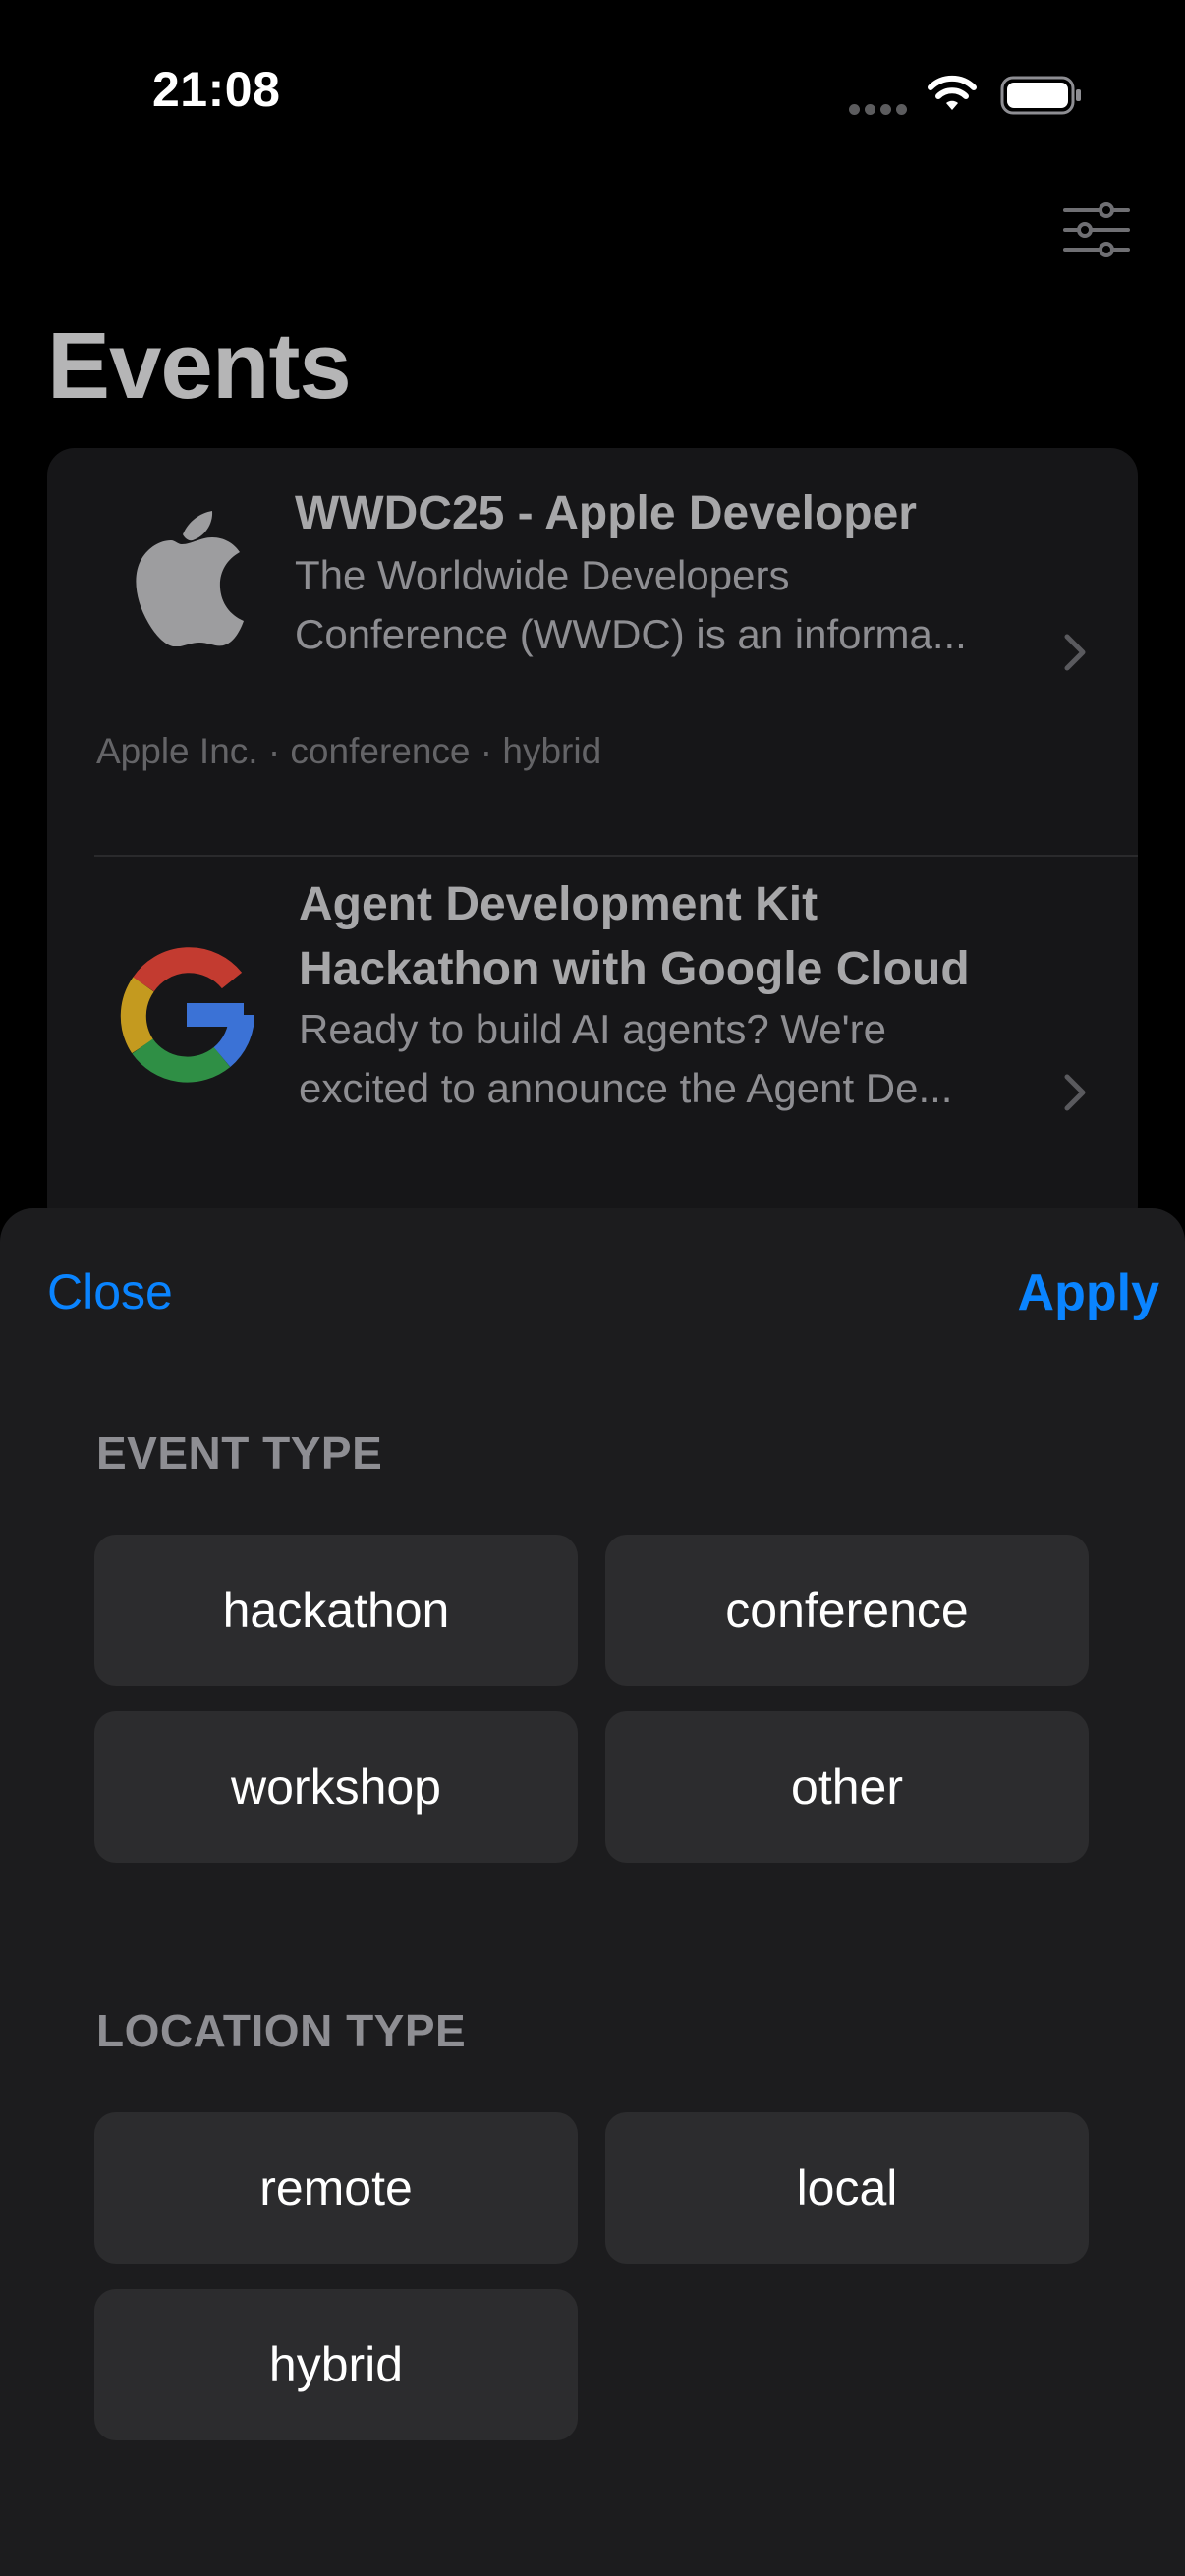  I want to click on chip-hackathon: hackathon, so click(336, 1610).